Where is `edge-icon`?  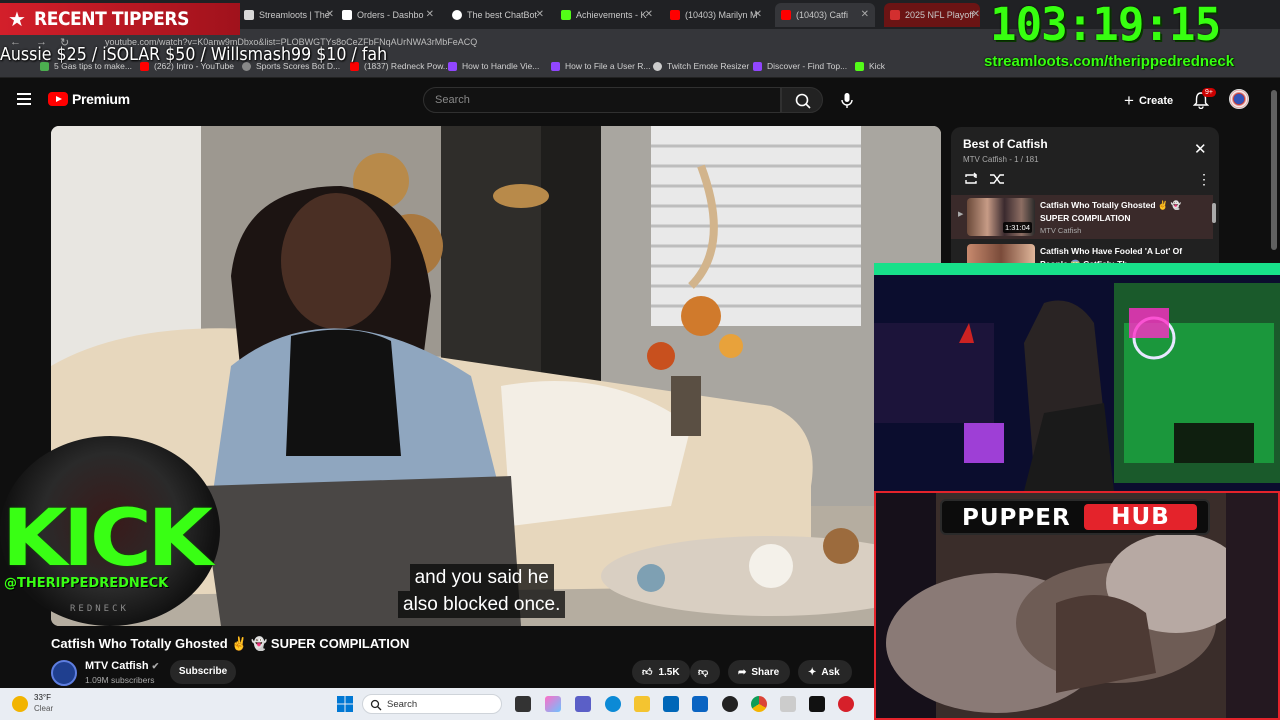
edge-icon is located at coordinates (613, 704).